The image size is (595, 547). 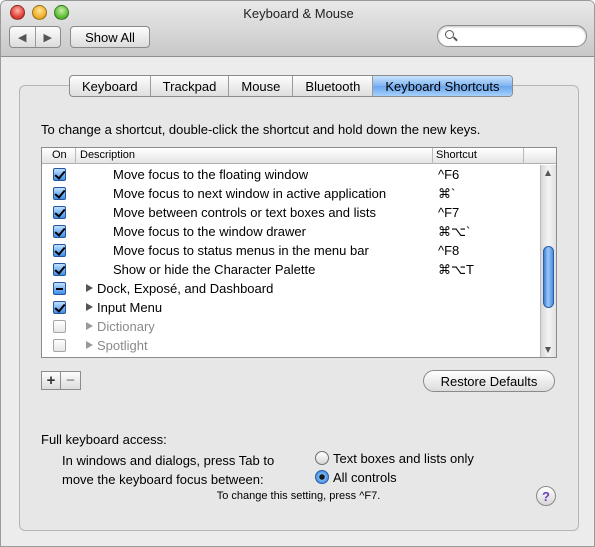 What do you see at coordinates (299, 156) in the screenshot?
I see `table-header: On Description Shortcut` at bounding box center [299, 156].